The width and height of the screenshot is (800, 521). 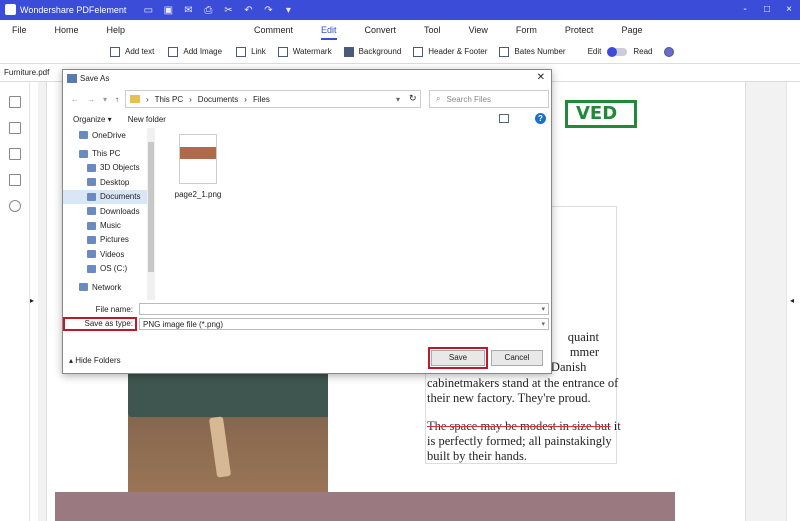 What do you see at coordinates (105, 287) in the screenshot?
I see `nav-item-network: Network` at bounding box center [105, 287].